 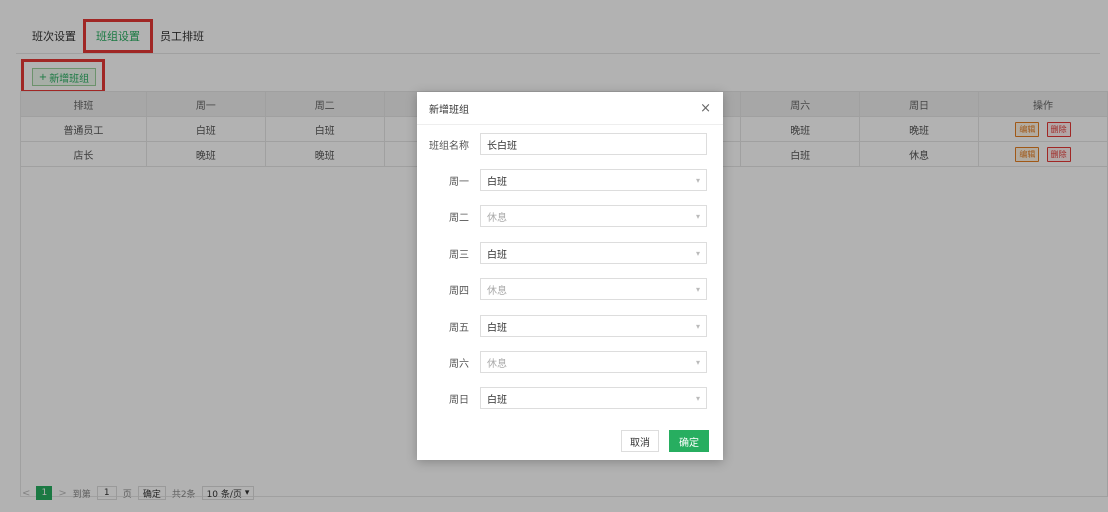 I want to click on thu-shift-row: 周四 休息 ▾, so click(x=570, y=289).